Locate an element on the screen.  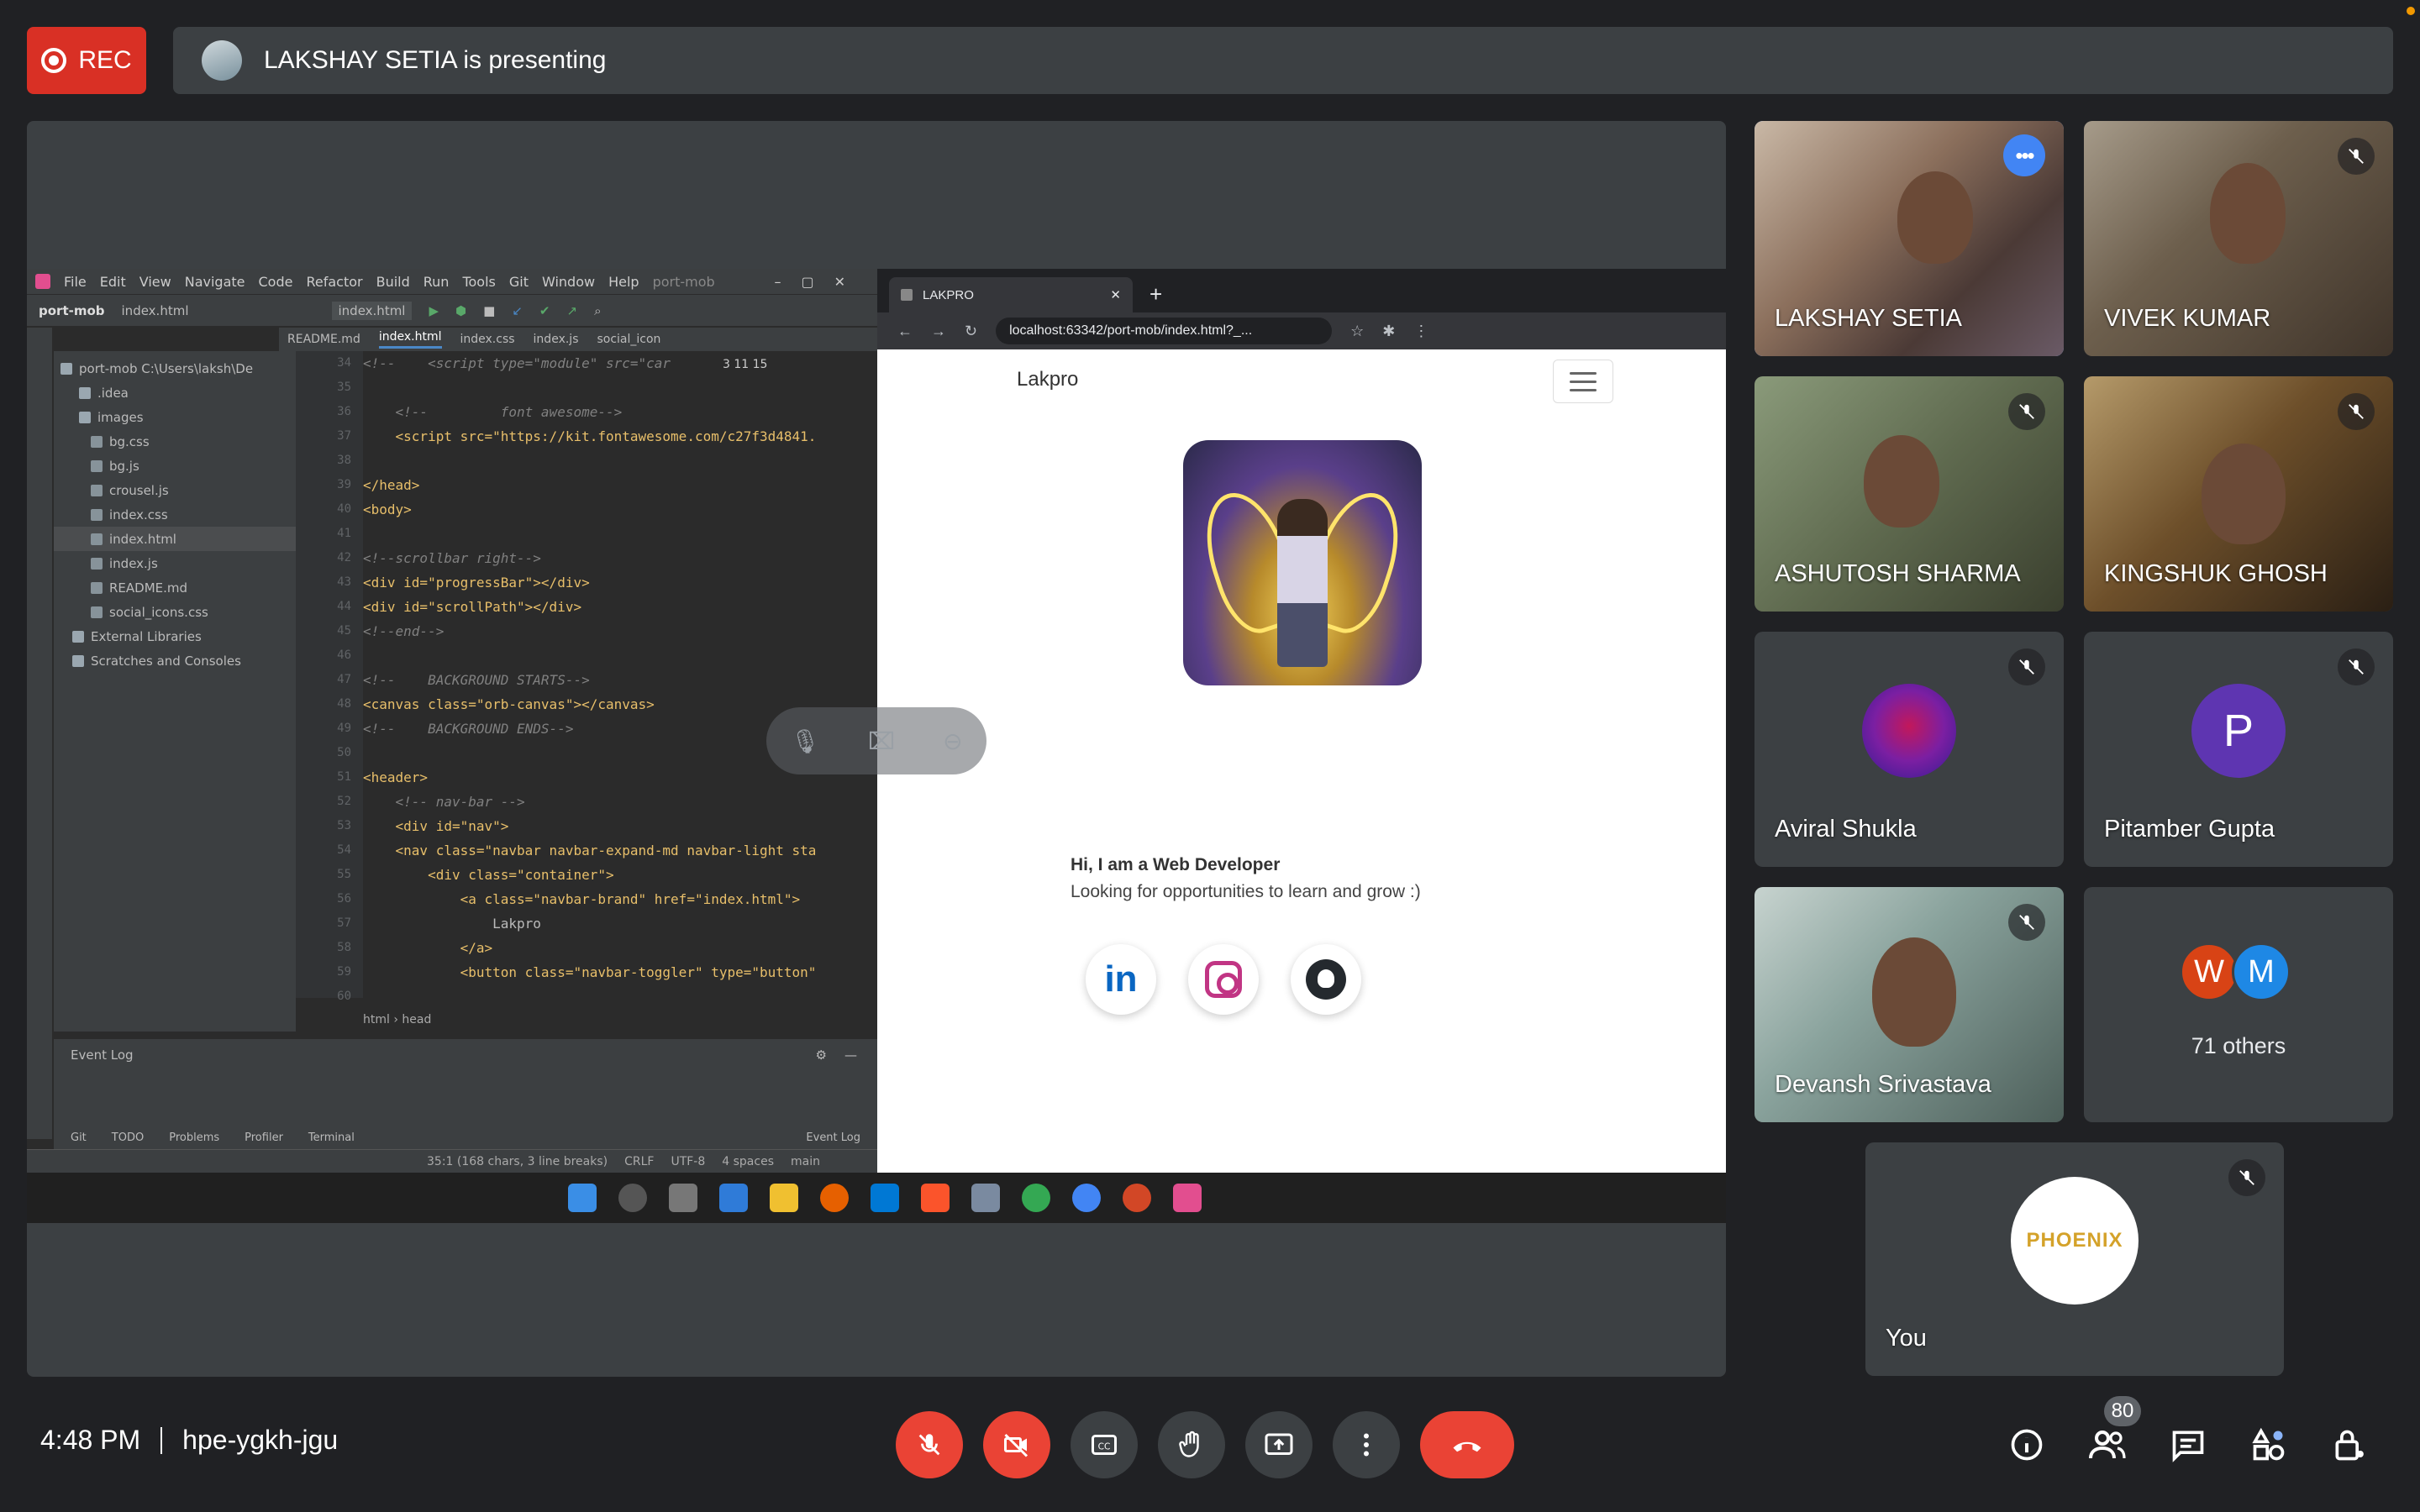
people-button is located at coordinates (2107, 1444).